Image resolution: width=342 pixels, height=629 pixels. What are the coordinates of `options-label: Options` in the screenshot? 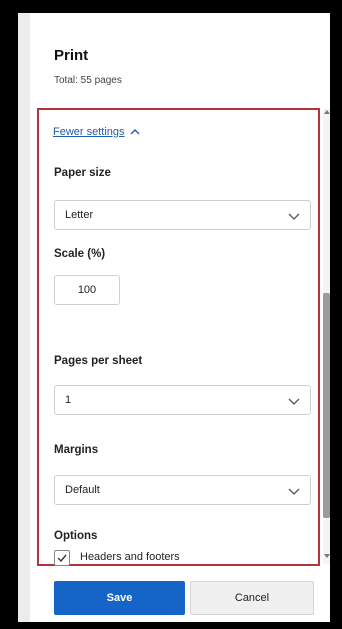 It's located at (76, 536).